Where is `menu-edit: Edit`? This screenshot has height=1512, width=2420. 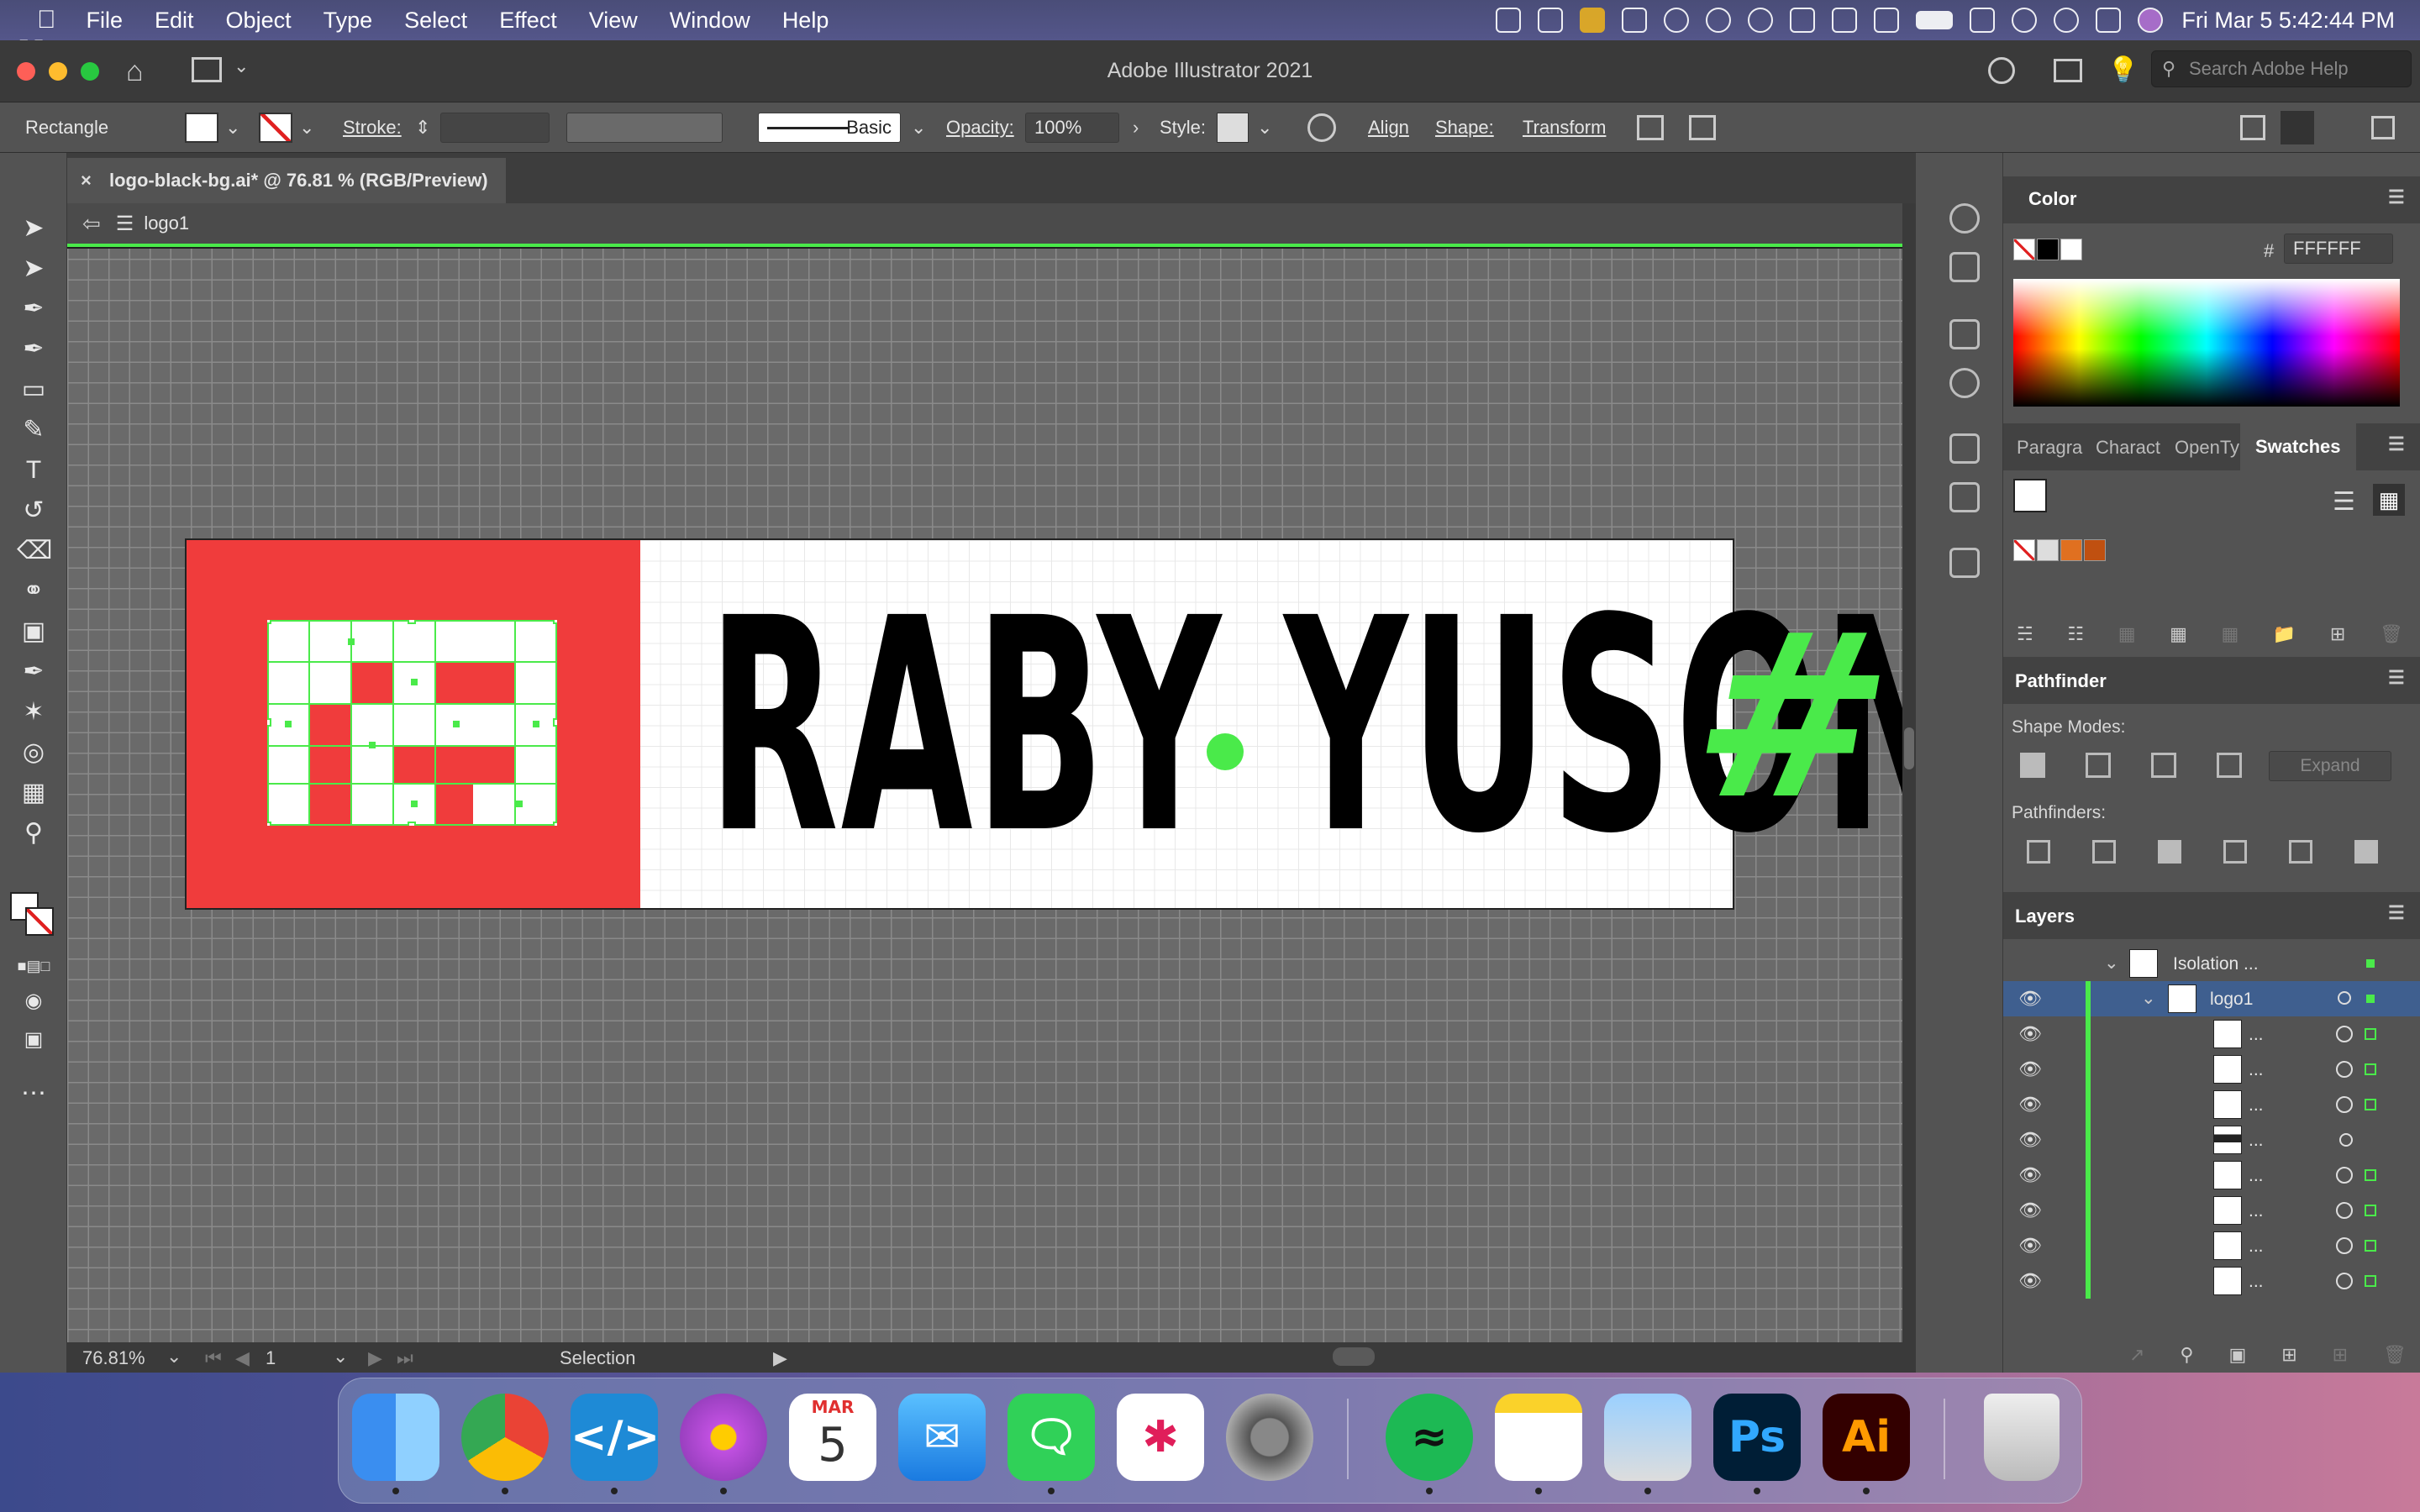
menu-edit: Edit is located at coordinates (174, 21).